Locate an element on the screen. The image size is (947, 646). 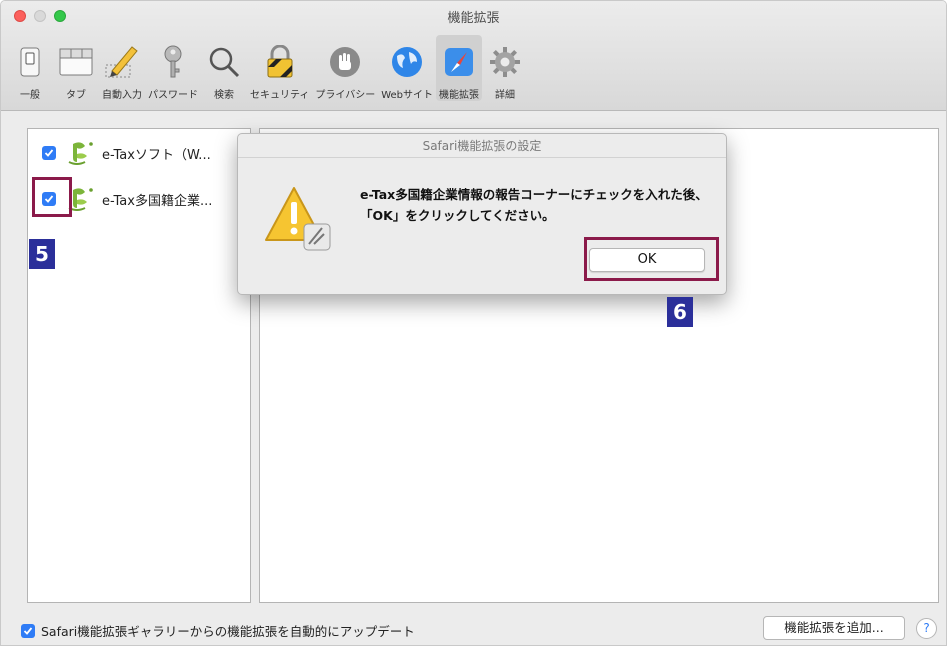
tab-privacy-label: プライバシー is located at coordinates (345, 95).